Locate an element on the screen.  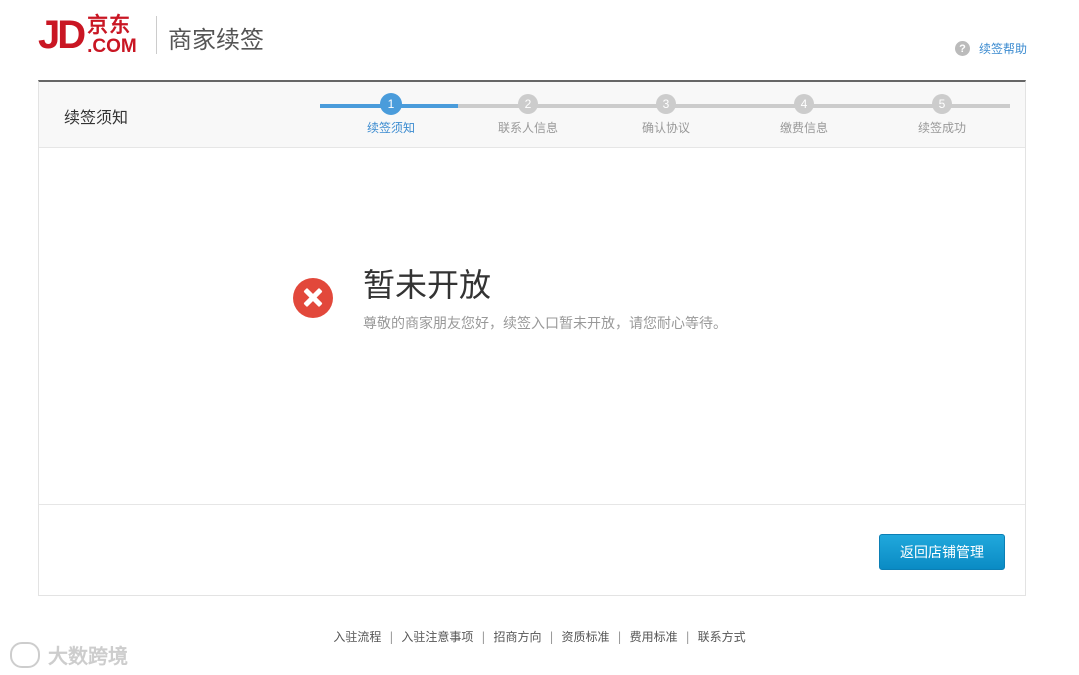
page-title: 商家续签 is located at coordinates (216, 40).